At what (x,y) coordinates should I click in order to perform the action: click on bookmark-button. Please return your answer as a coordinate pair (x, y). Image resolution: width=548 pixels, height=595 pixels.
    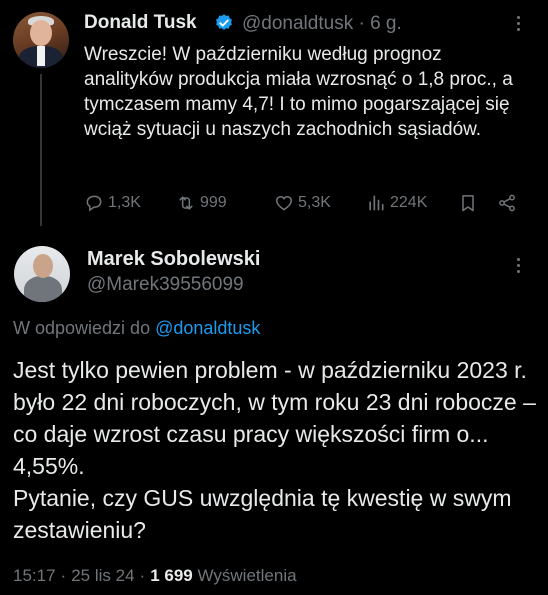
    Looking at the image, I should click on (468, 203).